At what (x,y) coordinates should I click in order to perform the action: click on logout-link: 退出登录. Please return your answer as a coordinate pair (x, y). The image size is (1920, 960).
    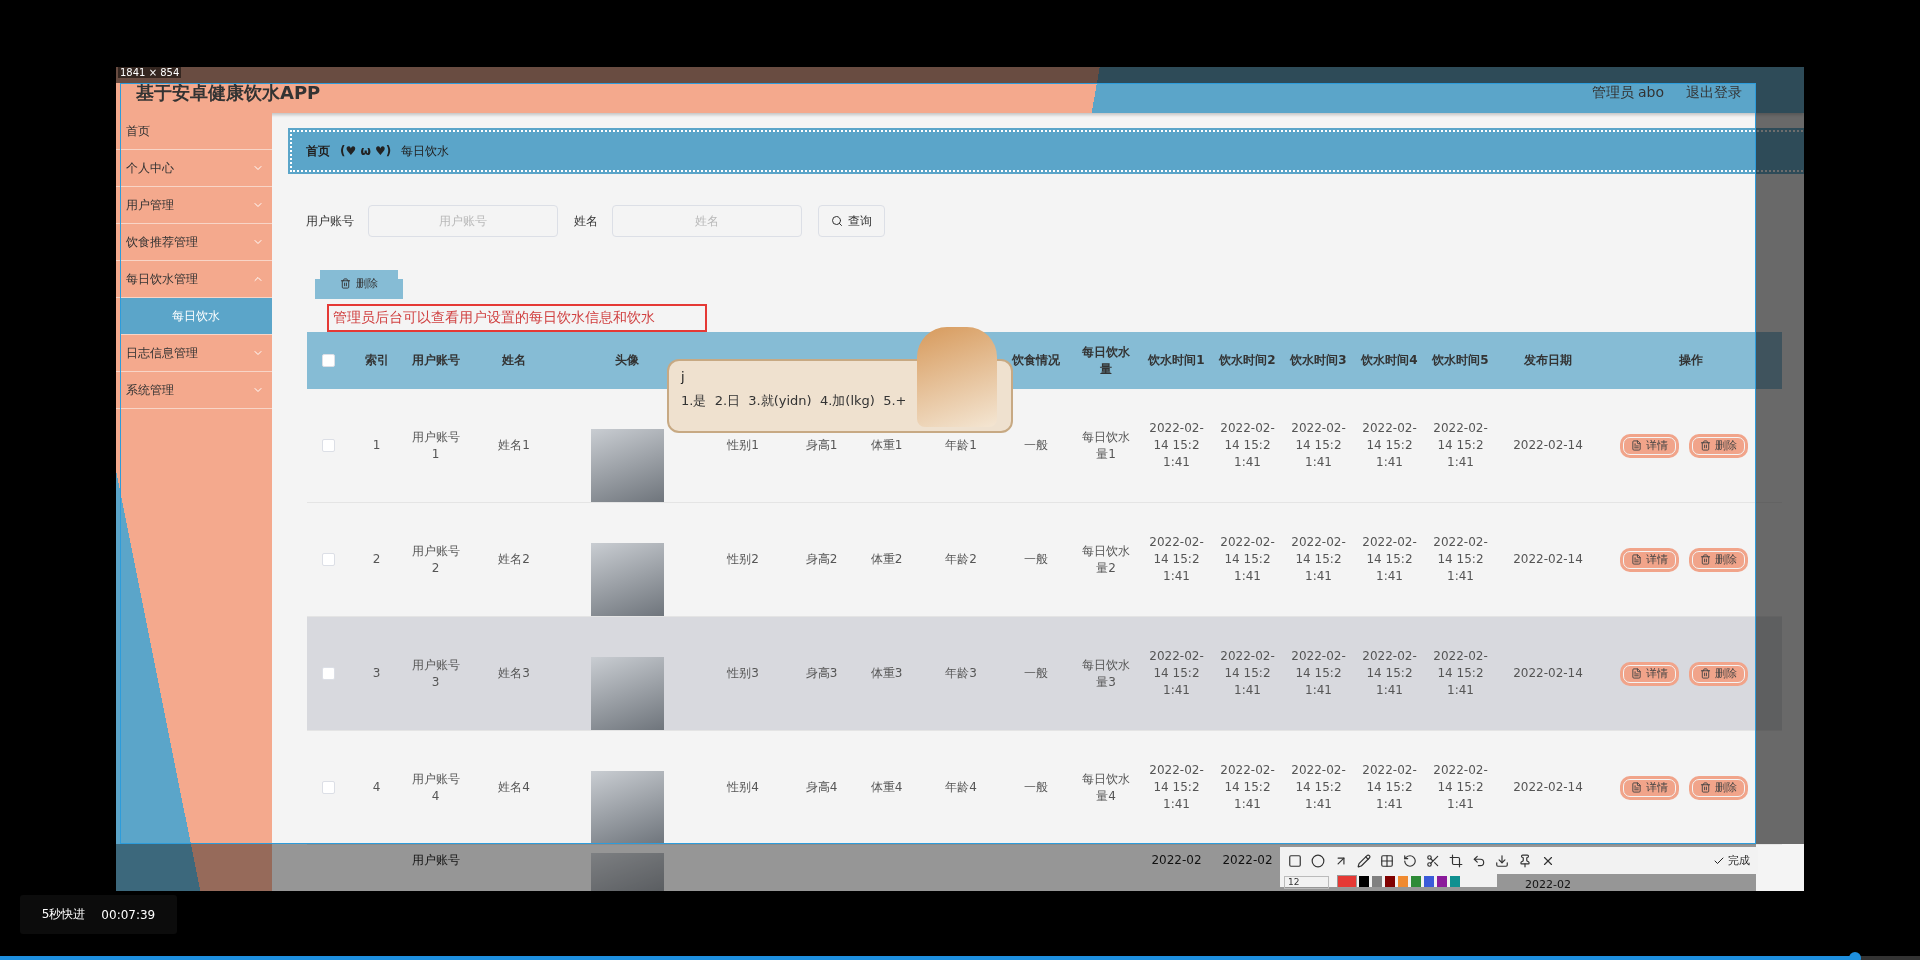
    Looking at the image, I should click on (1714, 93).